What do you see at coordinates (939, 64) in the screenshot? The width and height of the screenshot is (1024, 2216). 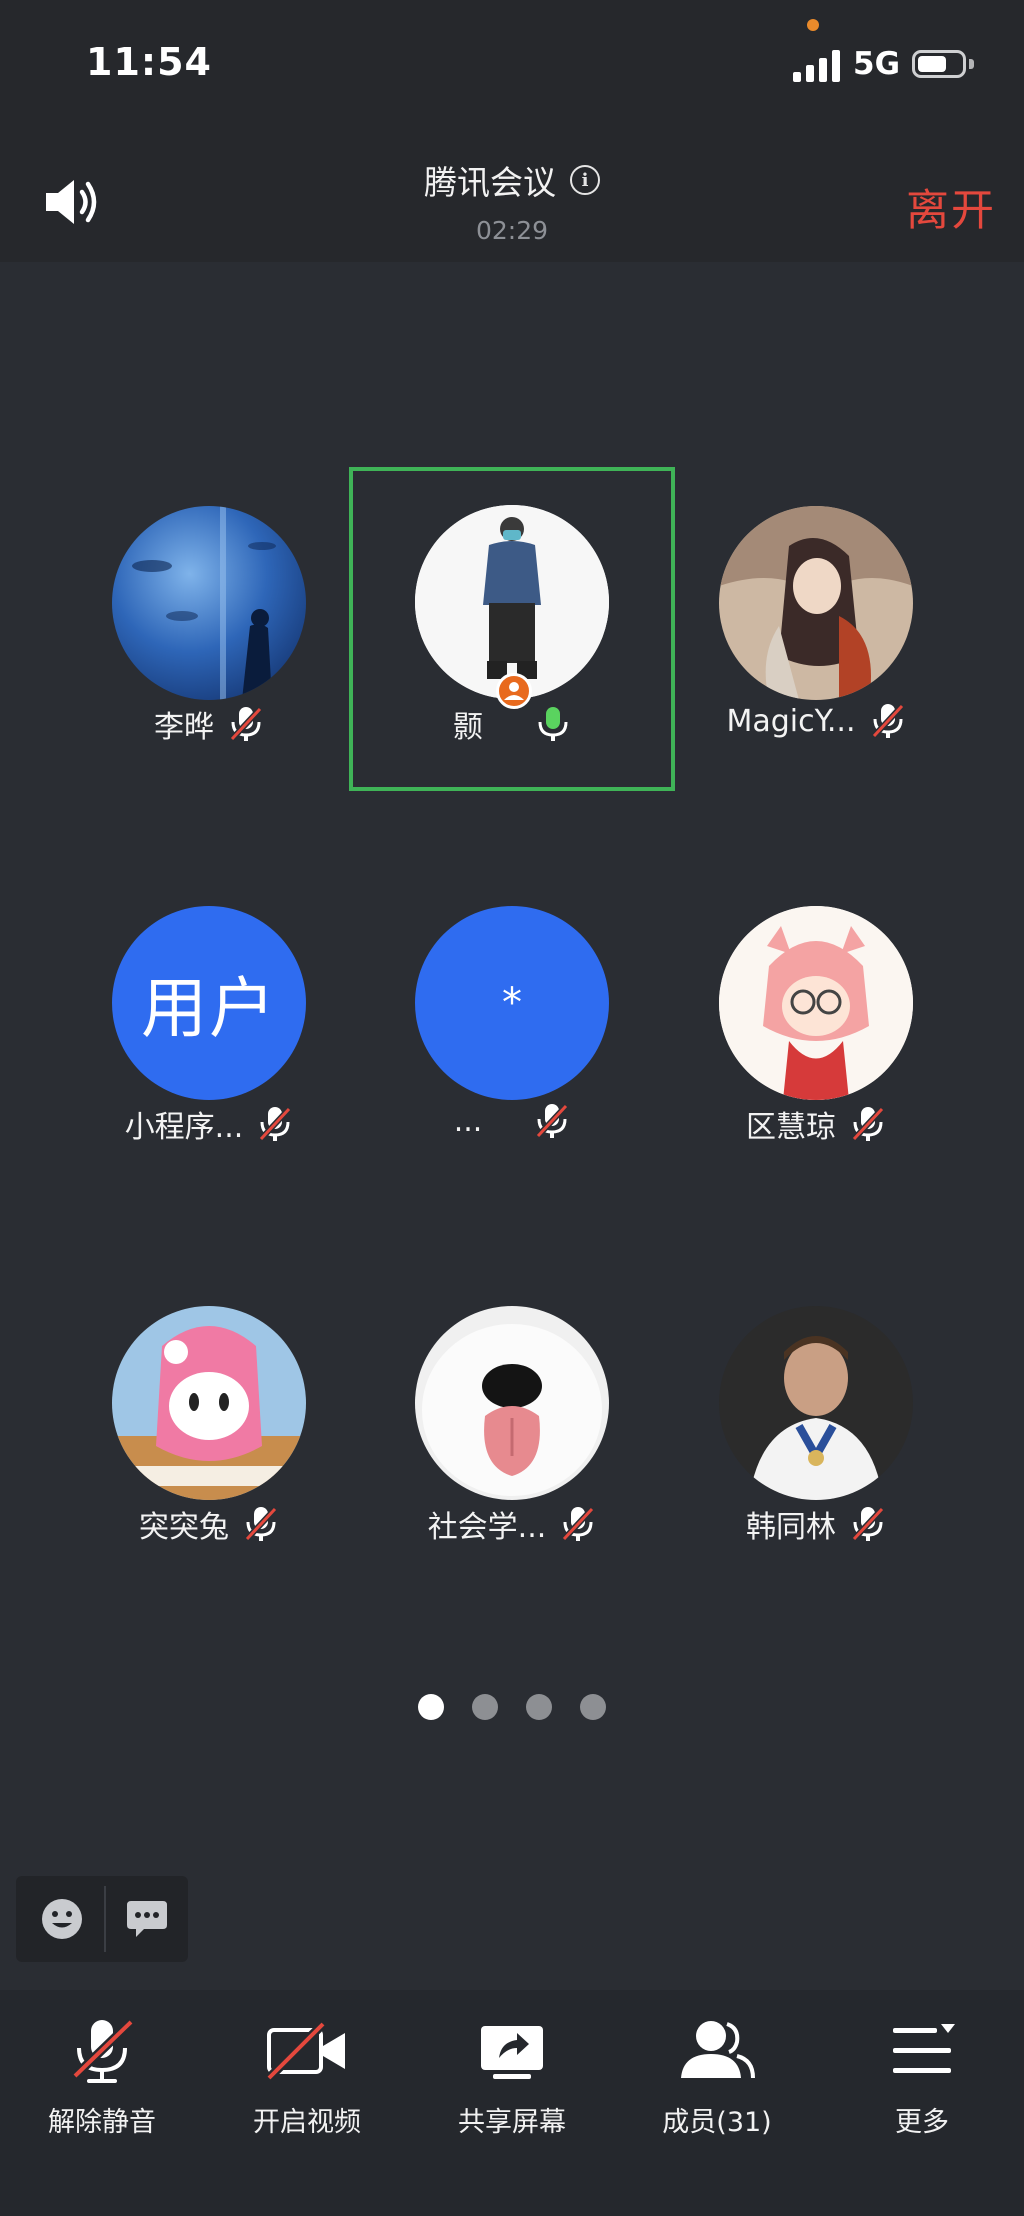 I see `battery-icon` at bounding box center [939, 64].